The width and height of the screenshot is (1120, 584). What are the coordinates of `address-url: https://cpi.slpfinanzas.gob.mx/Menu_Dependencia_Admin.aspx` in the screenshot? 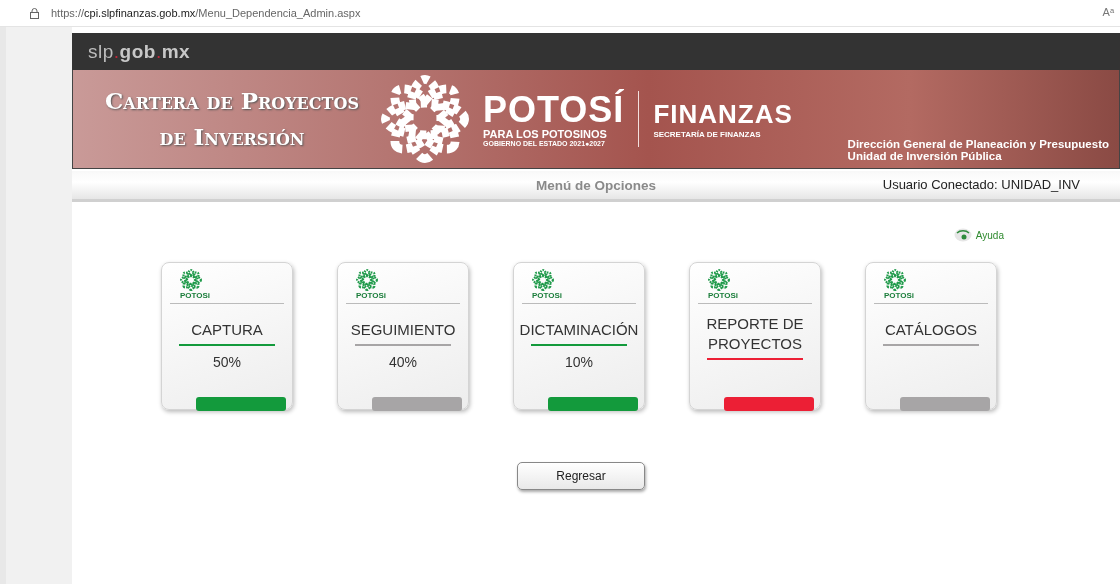 It's located at (206, 13).